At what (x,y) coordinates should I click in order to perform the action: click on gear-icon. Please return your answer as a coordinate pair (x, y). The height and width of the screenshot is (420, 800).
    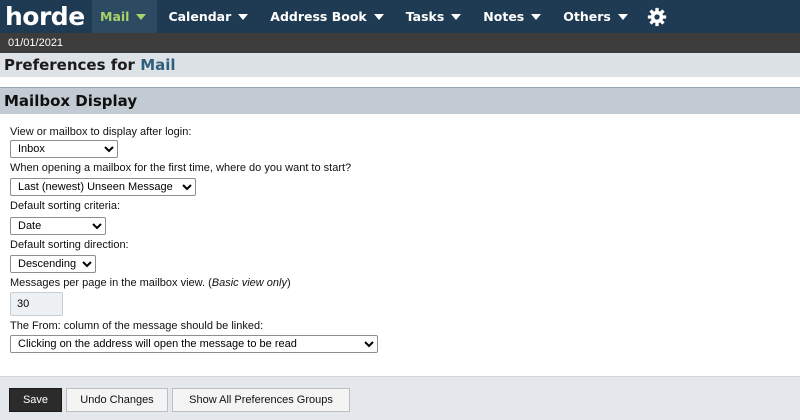
    Looking at the image, I should click on (657, 16).